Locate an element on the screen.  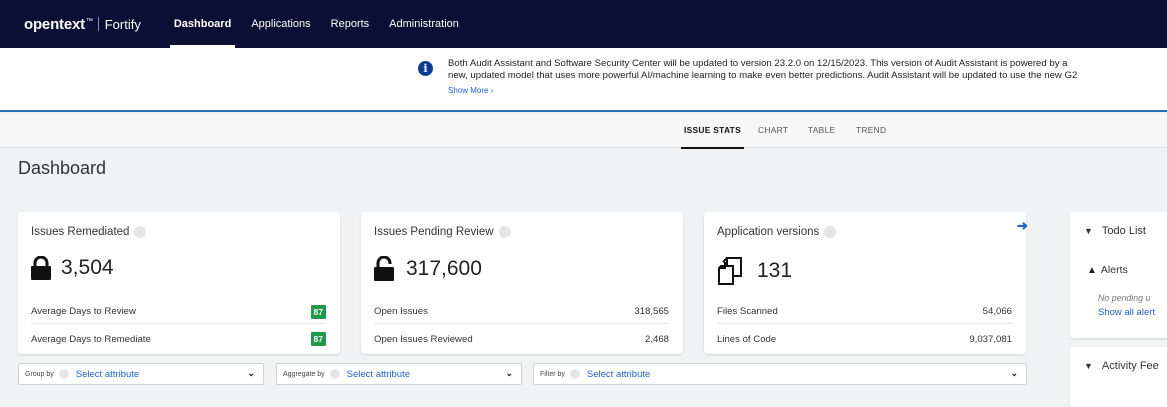
card-metric: 131 is located at coordinates (754, 271).